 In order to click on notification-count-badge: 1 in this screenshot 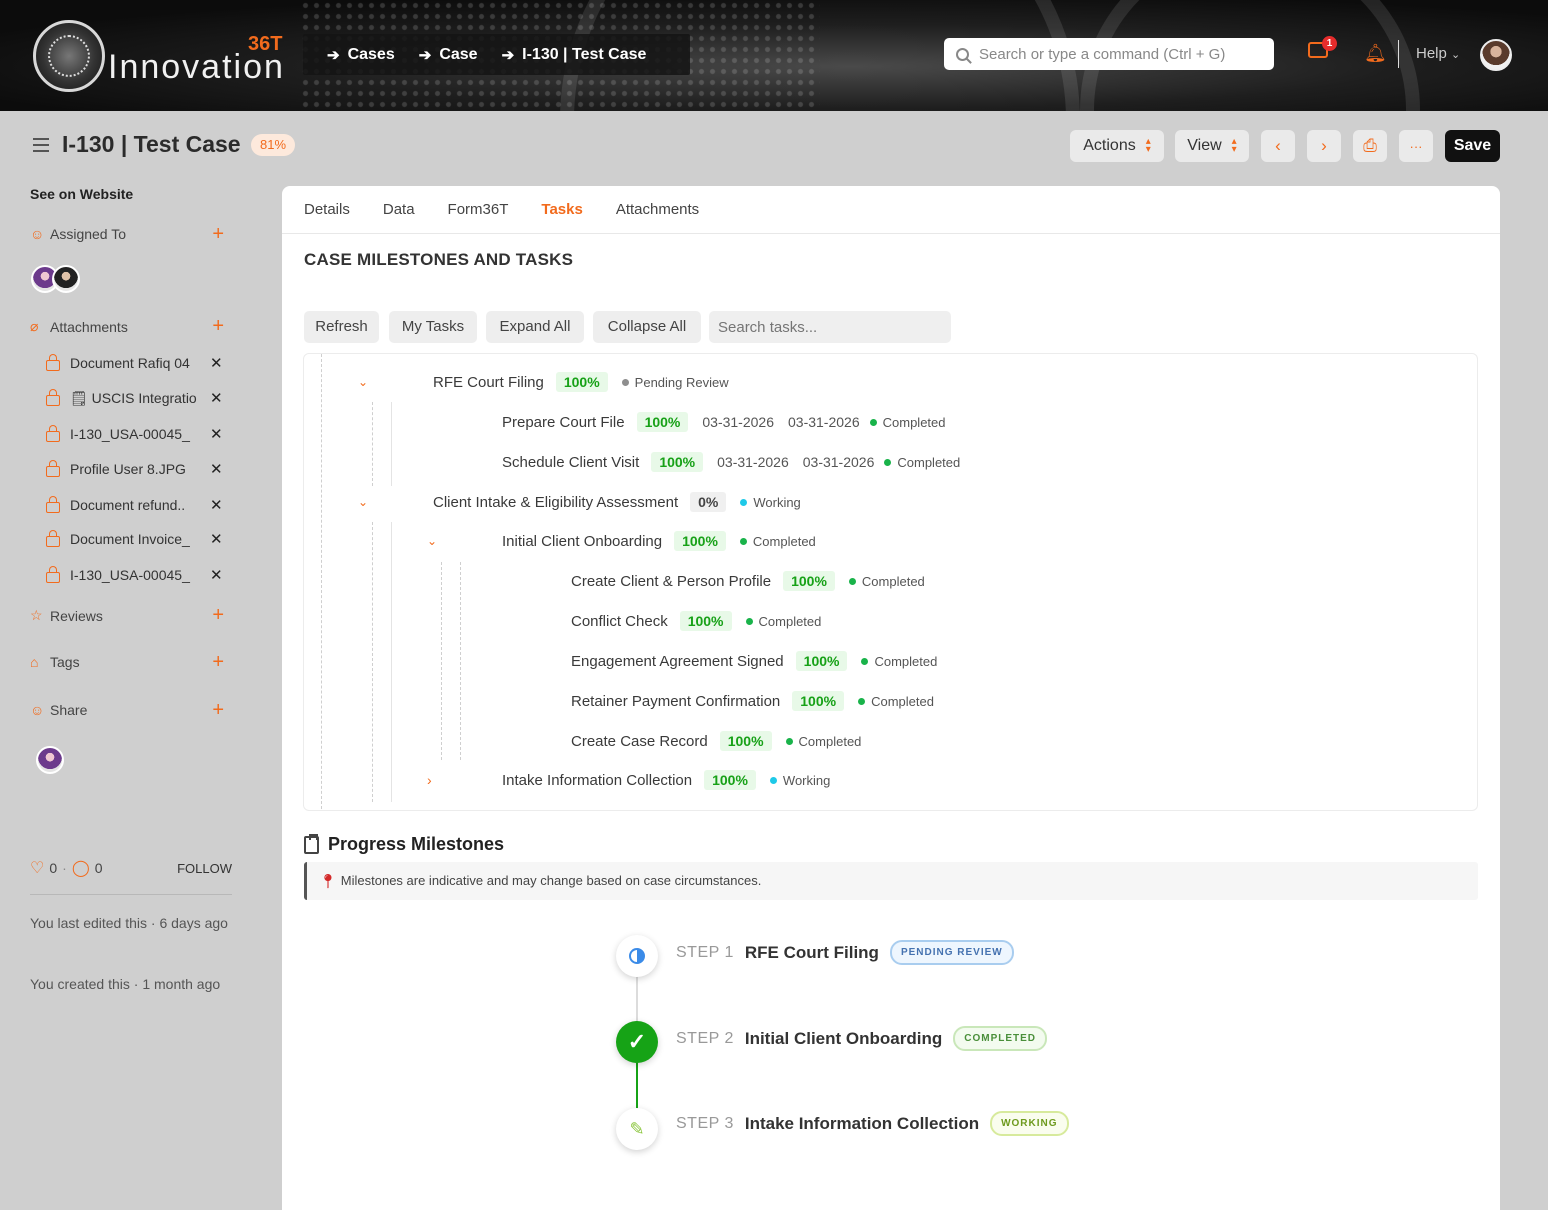, I will do `click(1329, 43)`.